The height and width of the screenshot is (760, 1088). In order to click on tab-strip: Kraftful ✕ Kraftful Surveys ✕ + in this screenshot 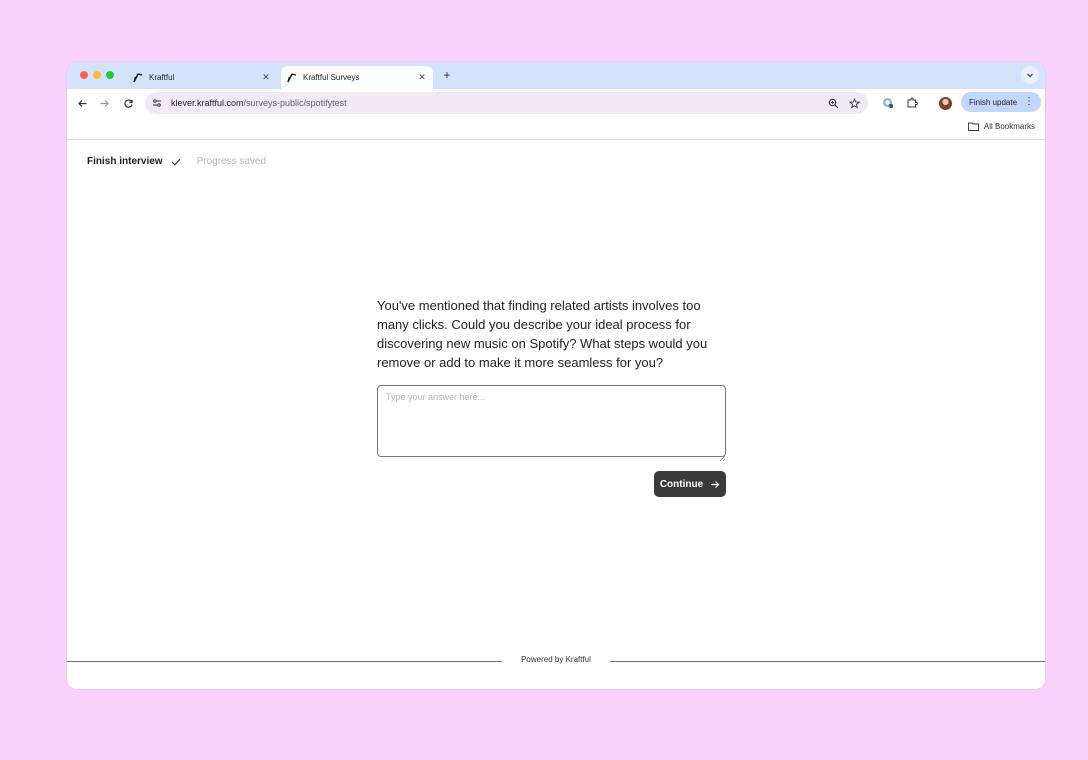, I will do `click(556, 75)`.